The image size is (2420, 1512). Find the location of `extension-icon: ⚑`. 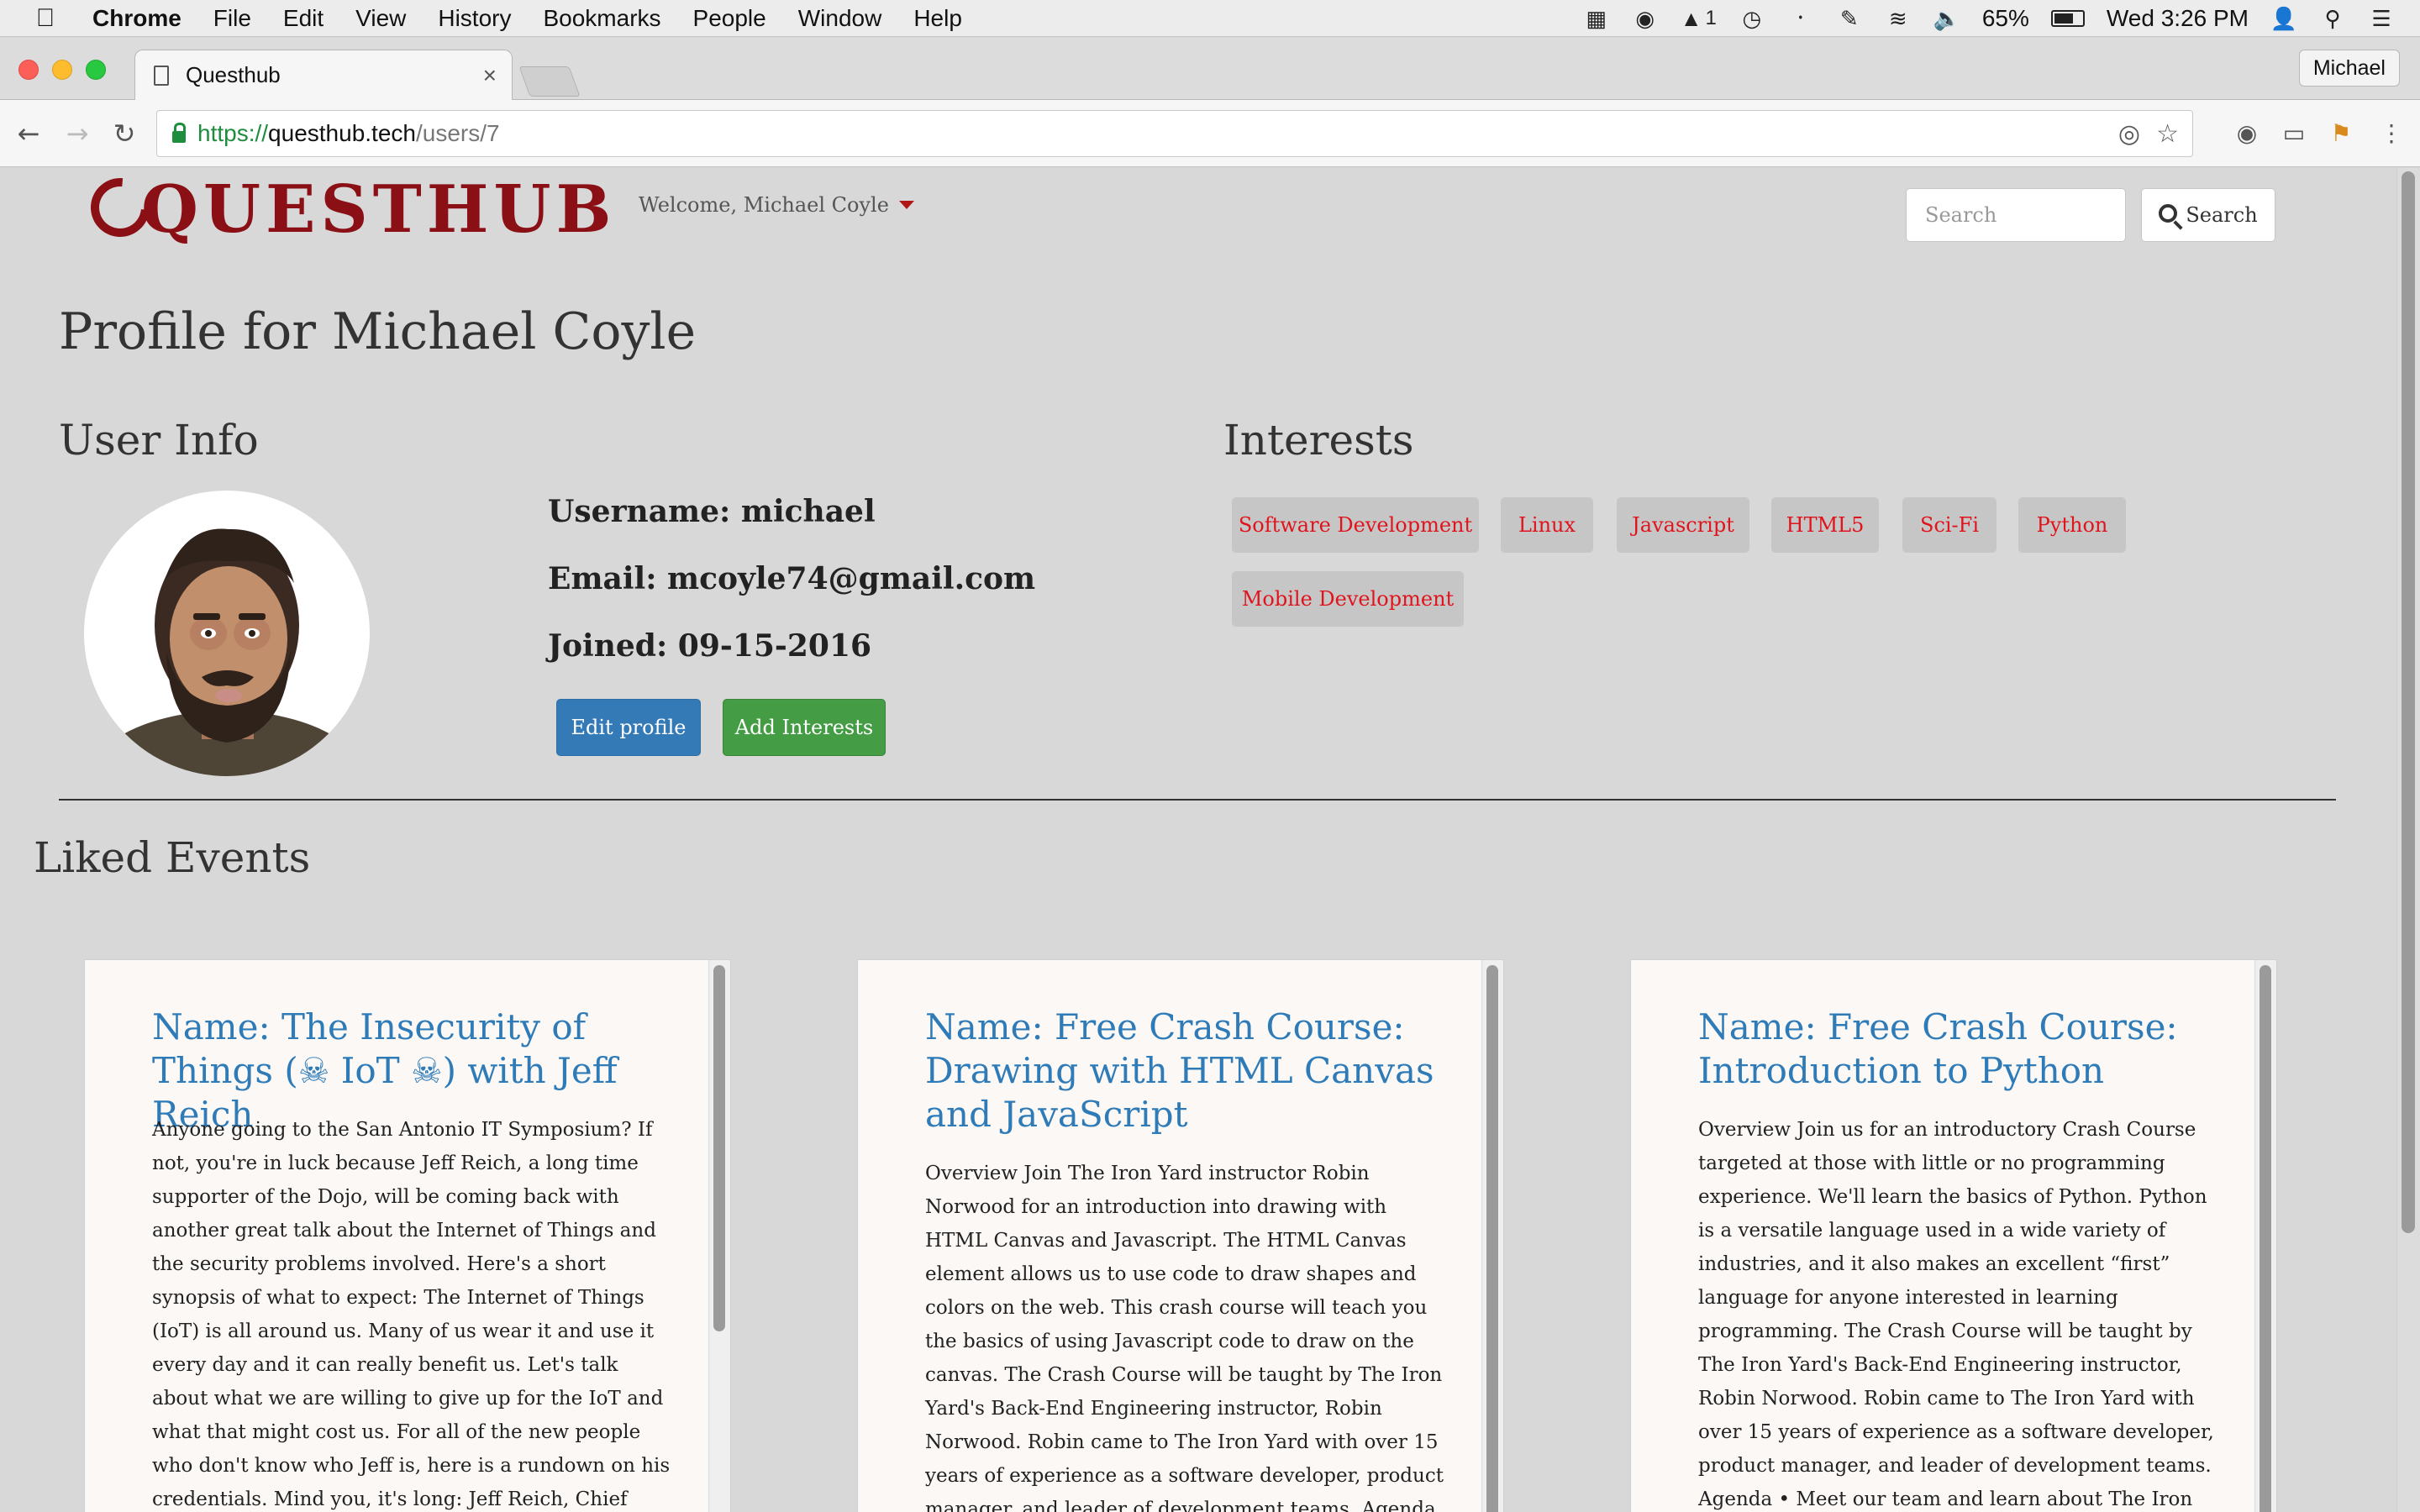

extension-icon: ⚑ is located at coordinates (2341, 133).